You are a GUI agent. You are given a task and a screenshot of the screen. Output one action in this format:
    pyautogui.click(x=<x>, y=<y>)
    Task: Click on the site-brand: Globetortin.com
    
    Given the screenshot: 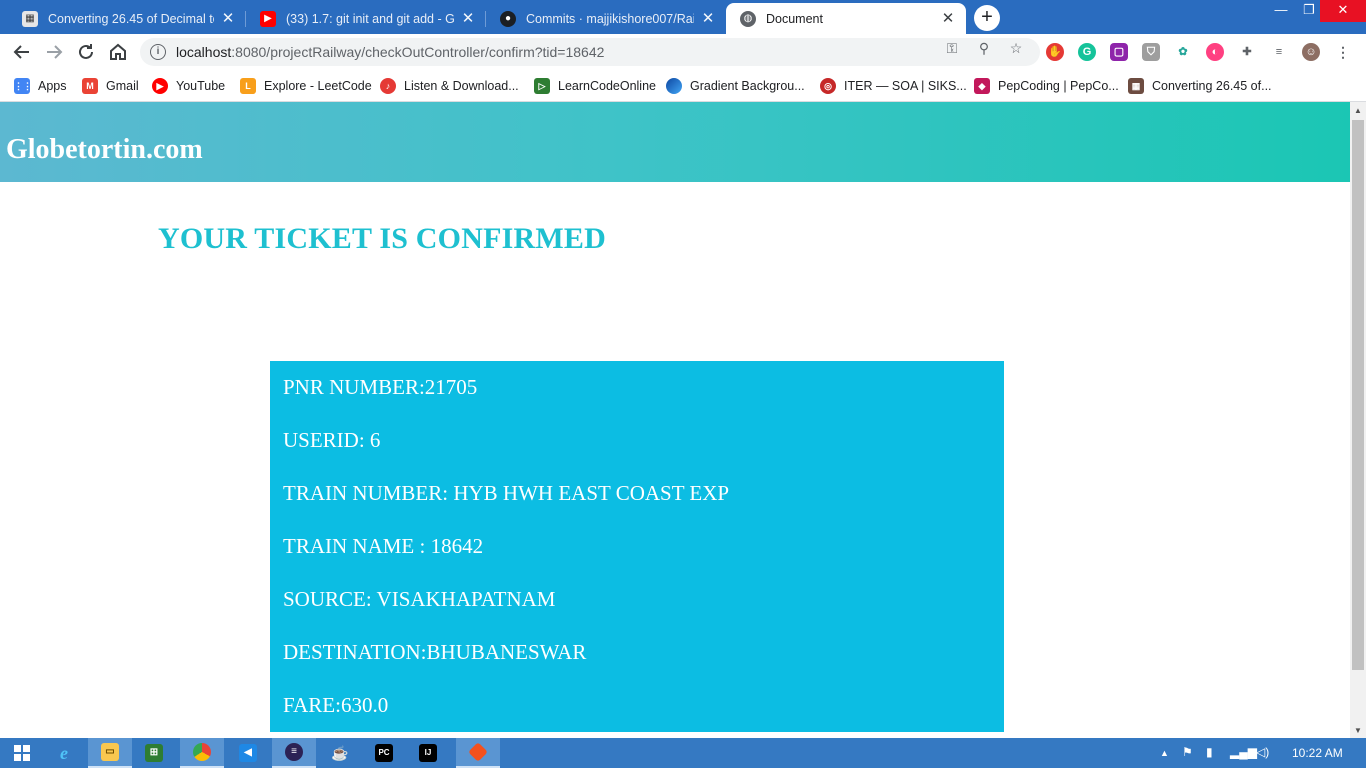 What is the action you would take?
    pyautogui.click(x=104, y=150)
    